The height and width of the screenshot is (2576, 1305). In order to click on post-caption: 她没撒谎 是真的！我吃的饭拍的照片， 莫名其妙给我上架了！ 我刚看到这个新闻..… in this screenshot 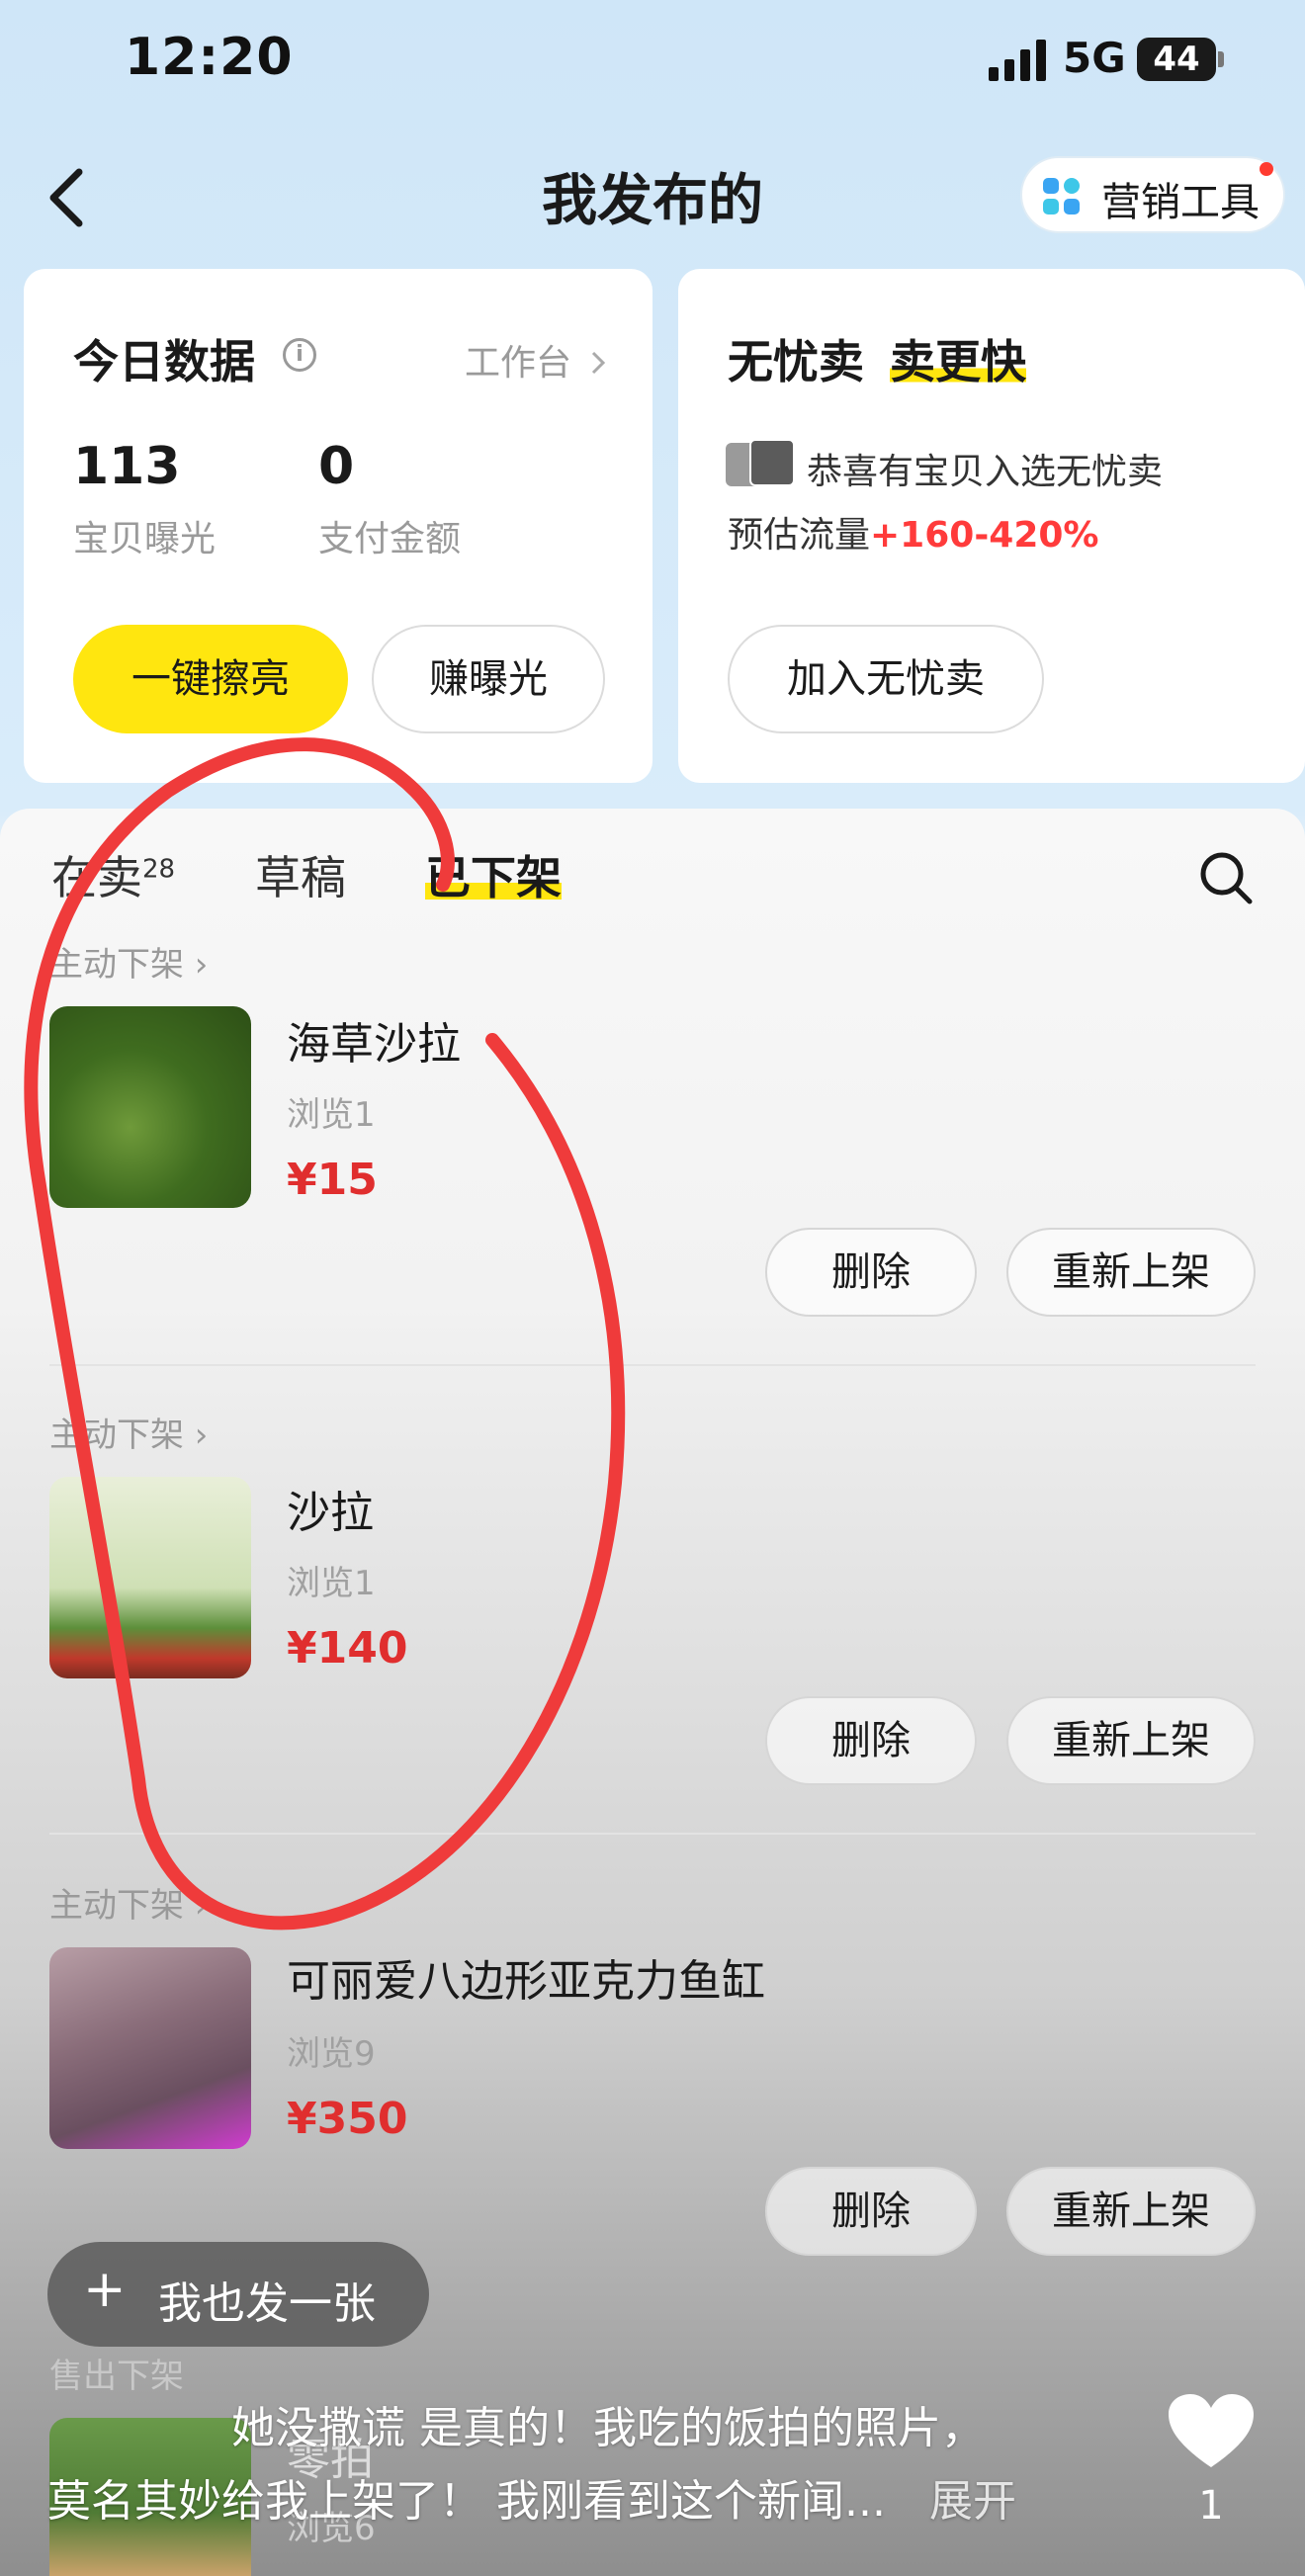, I will do `click(591, 2465)`.